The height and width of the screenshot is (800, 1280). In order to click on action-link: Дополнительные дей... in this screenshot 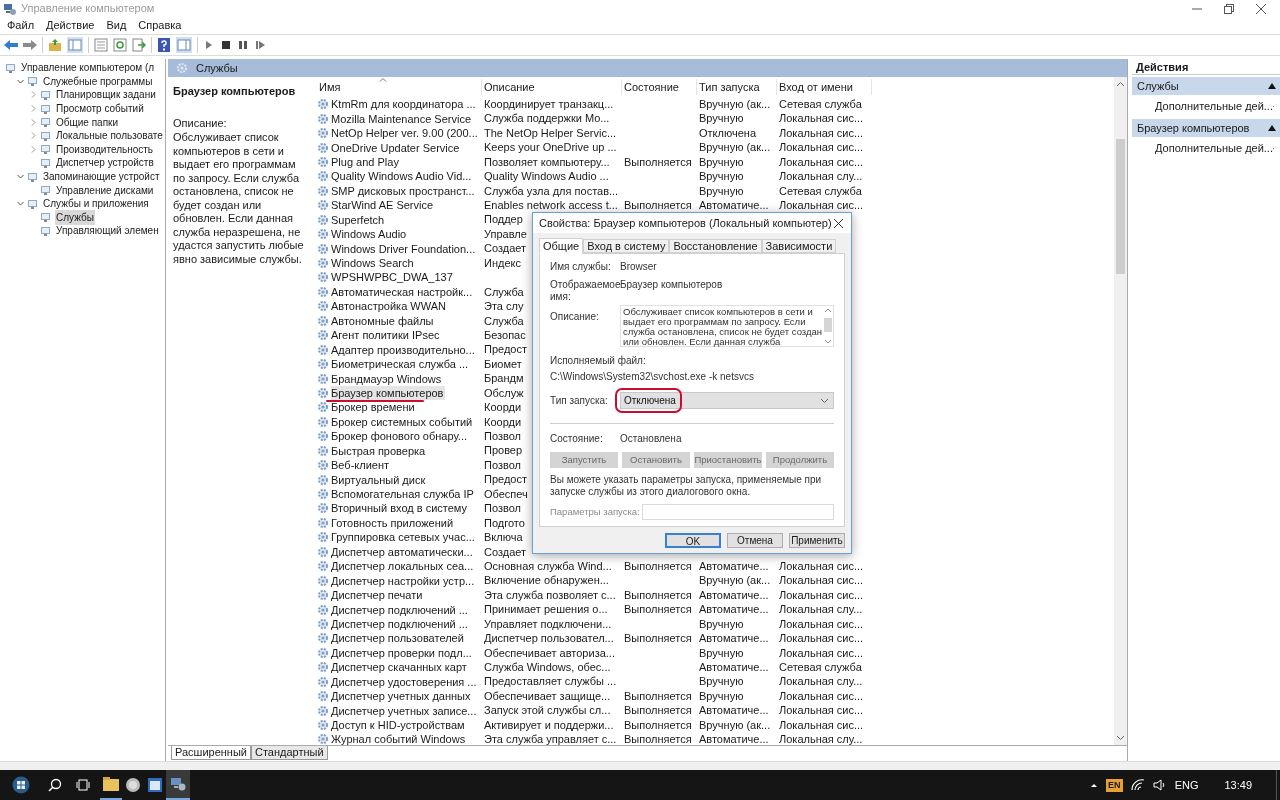, I will do `click(1214, 148)`.